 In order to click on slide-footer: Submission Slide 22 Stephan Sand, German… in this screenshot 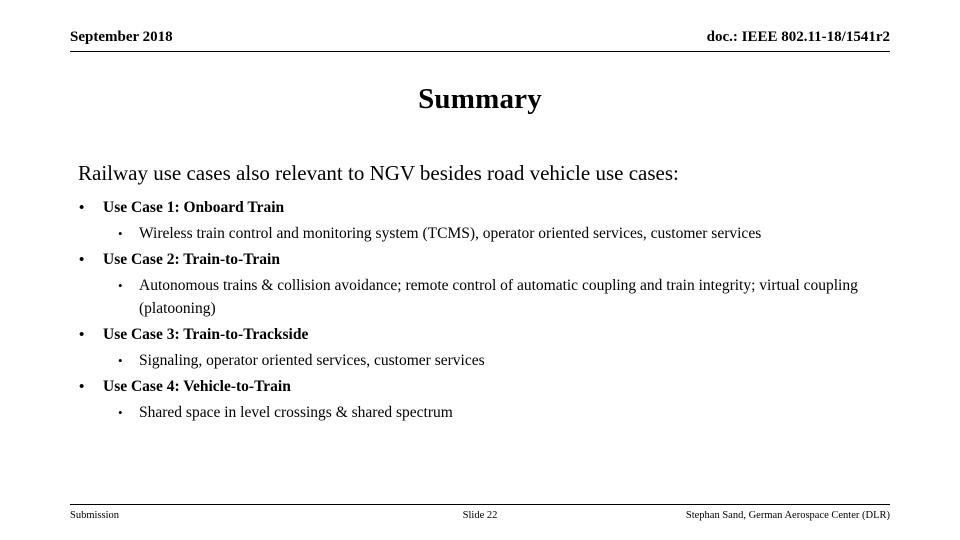, I will do `click(480, 518)`.